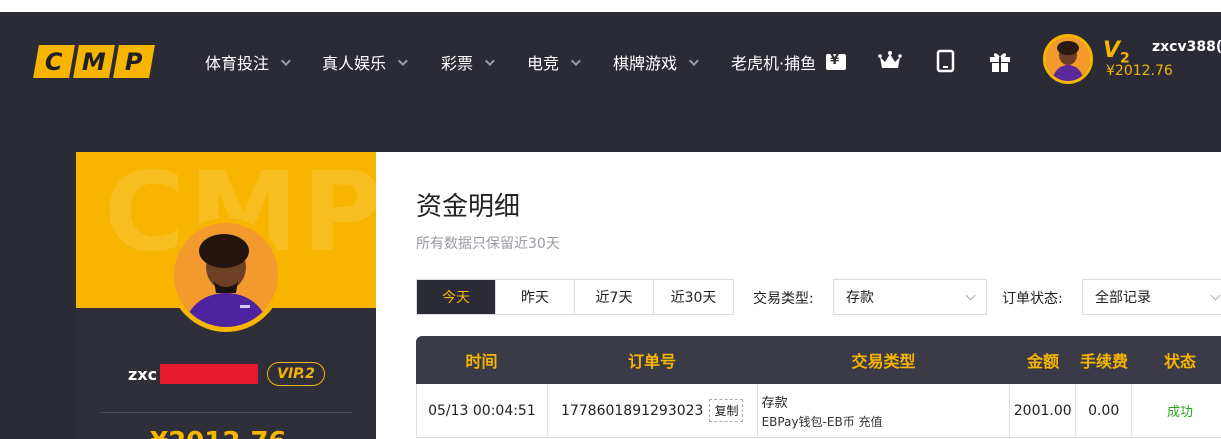 This screenshot has height=439, width=1221. I want to click on table-header: 时间 订单号 交易类型 金额 手续费 状态, so click(818, 360).